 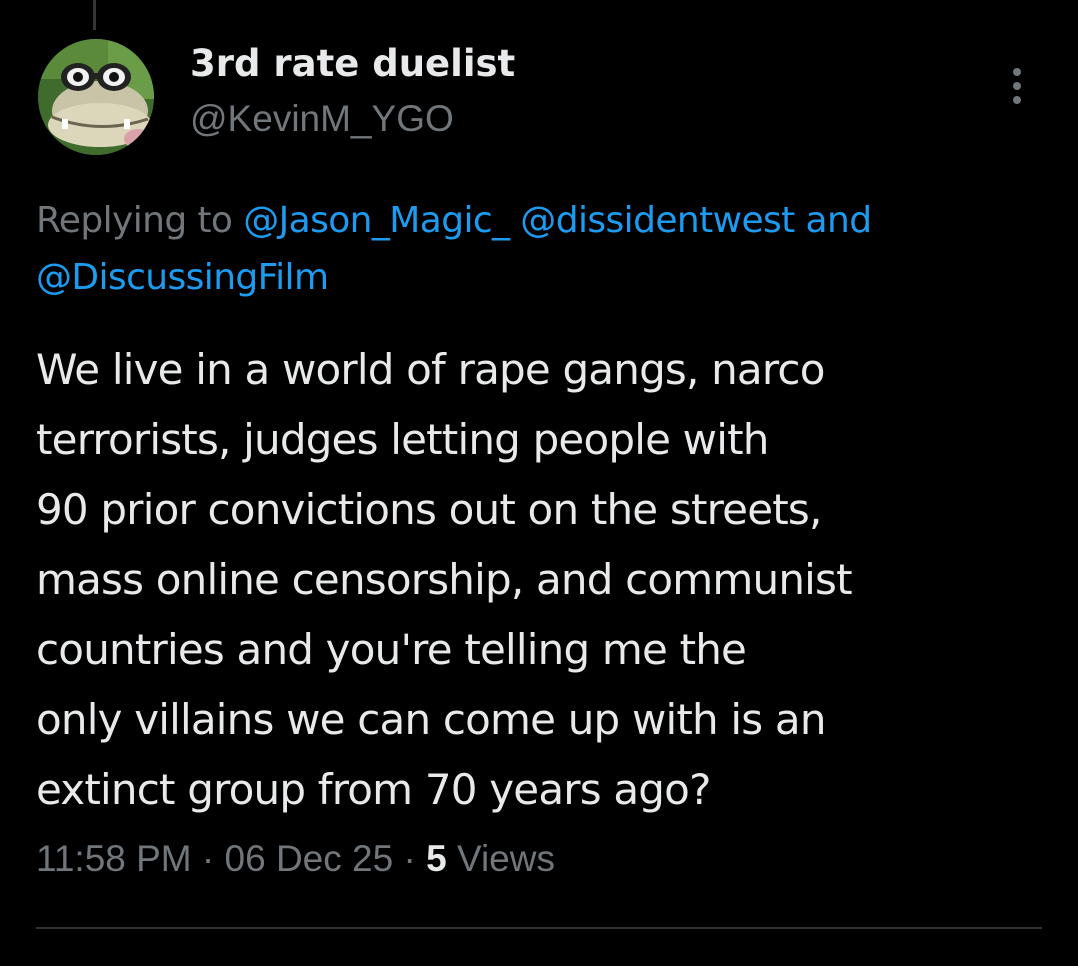 What do you see at coordinates (352, 63) in the screenshot?
I see `display-name: 3rd rate duelist` at bounding box center [352, 63].